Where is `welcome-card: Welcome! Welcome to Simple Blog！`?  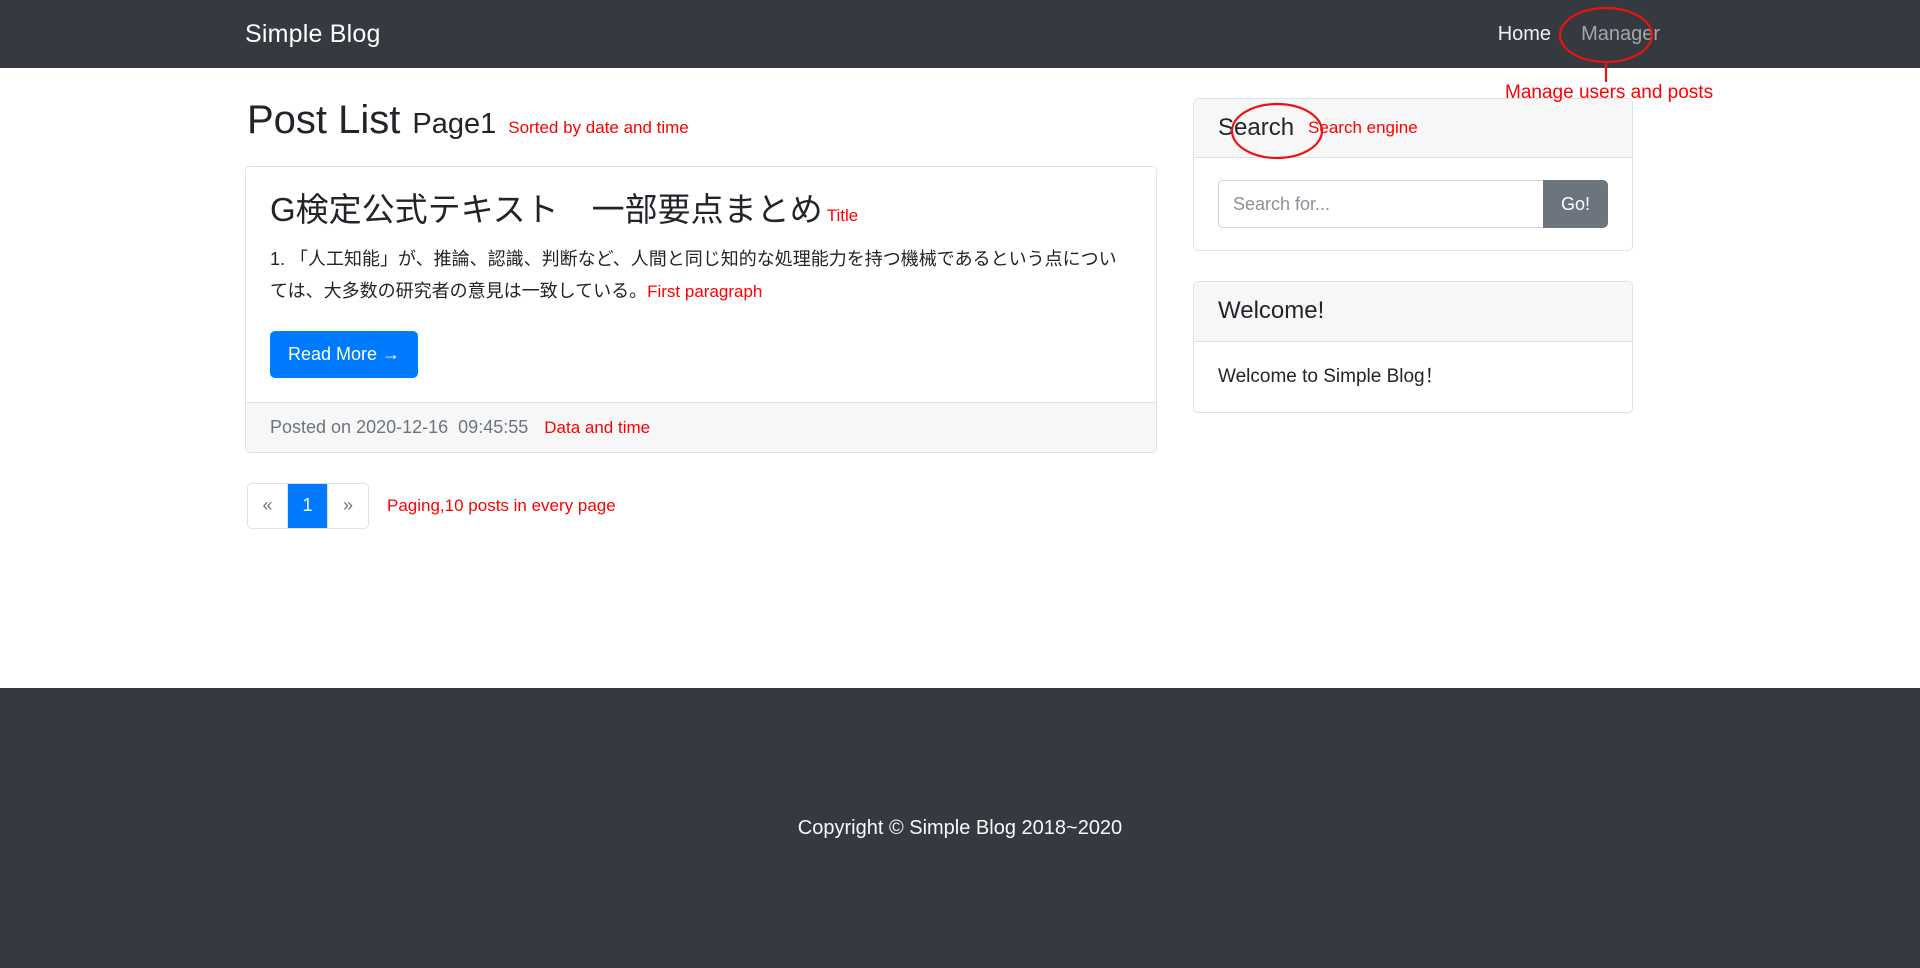
welcome-card: Welcome! Welcome to Simple Blog！ is located at coordinates (1413, 347).